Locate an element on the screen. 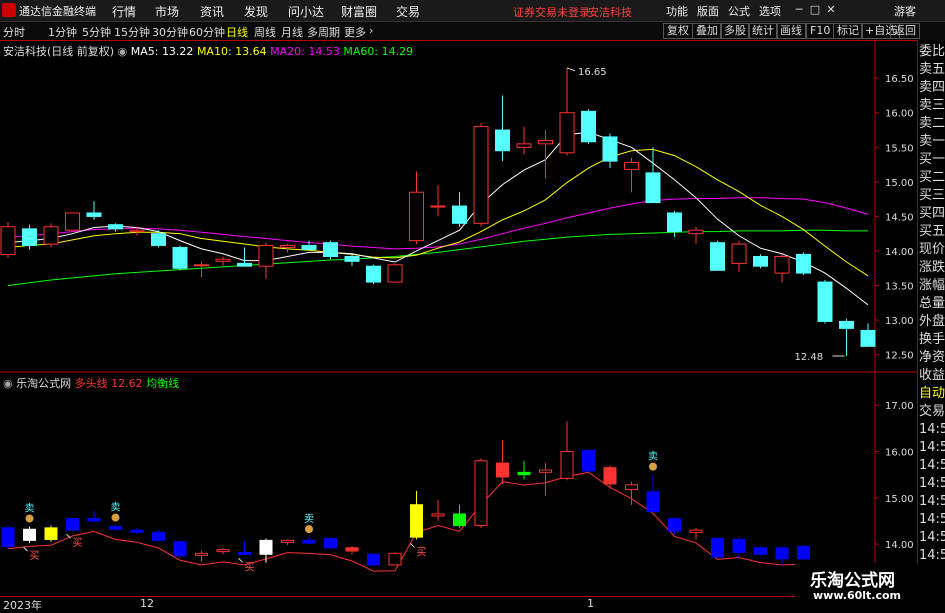 This screenshot has height=613, width=945. ind-tick-label: 16.00 is located at coordinates (899, 452).